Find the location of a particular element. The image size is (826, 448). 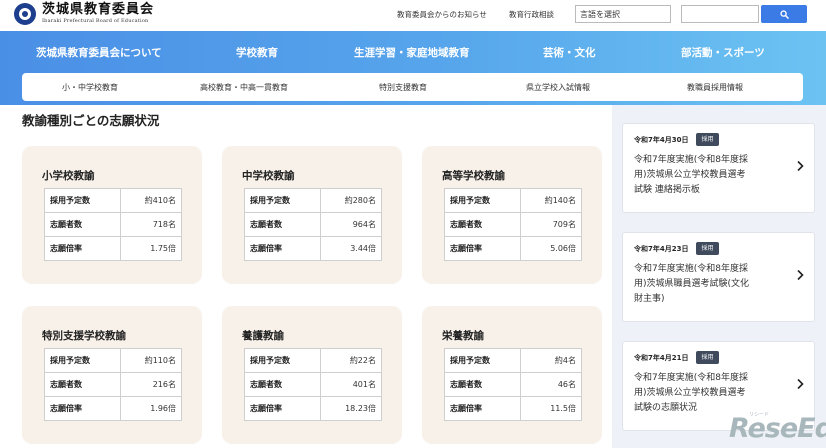

table-row: 志願者数 964名 is located at coordinates (313, 224).